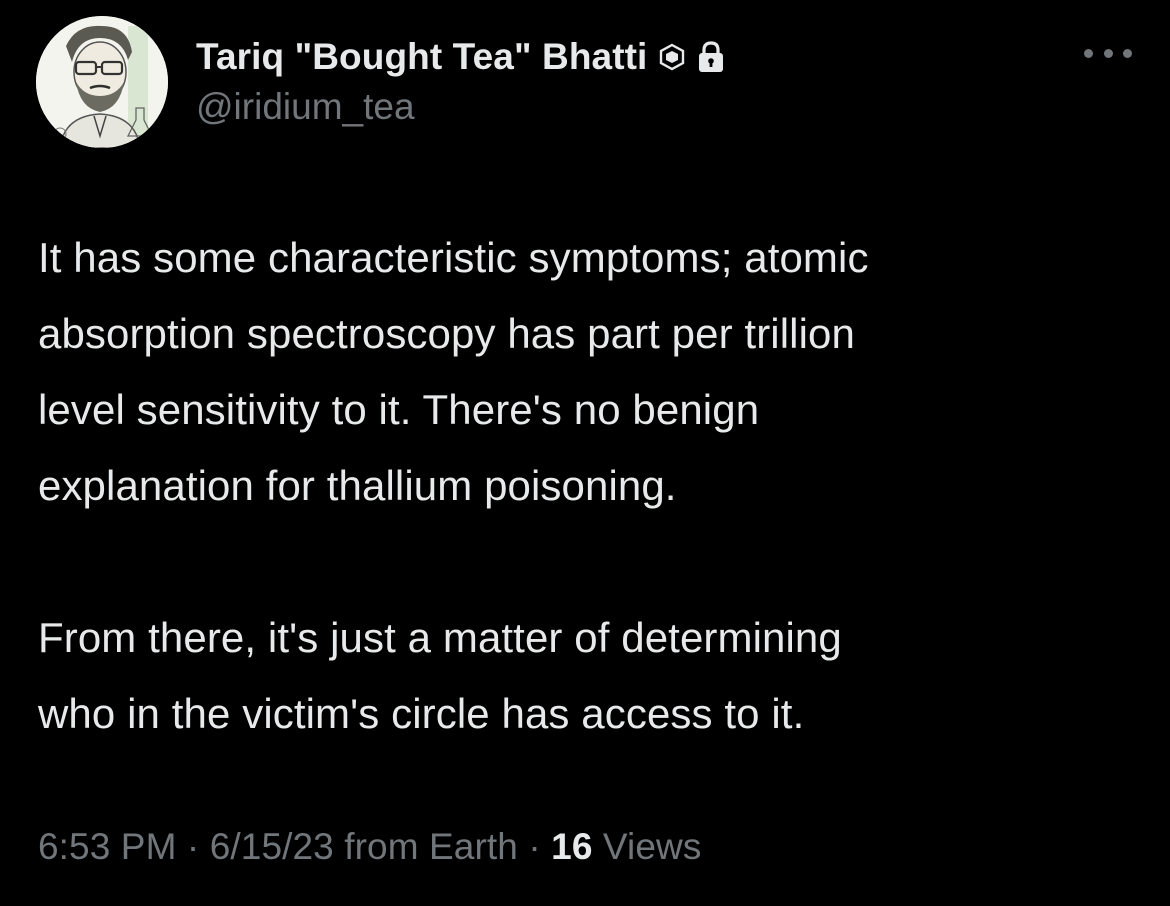 The image size is (1170, 906). Describe the element at coordinates (652, 846) in the screenshot. I see `views-label: Views` at that location.